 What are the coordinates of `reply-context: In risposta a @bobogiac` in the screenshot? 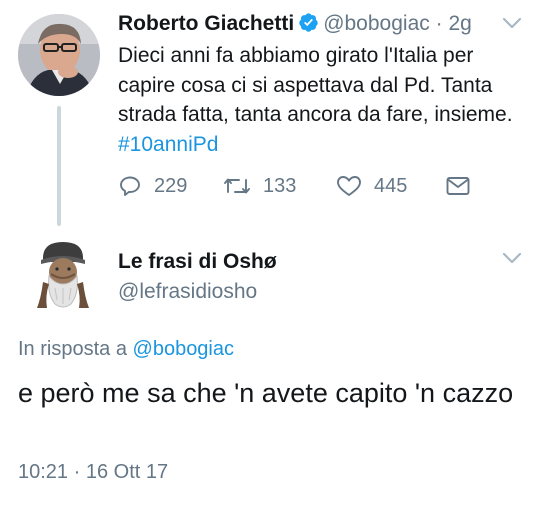 It's located at (126, 349).